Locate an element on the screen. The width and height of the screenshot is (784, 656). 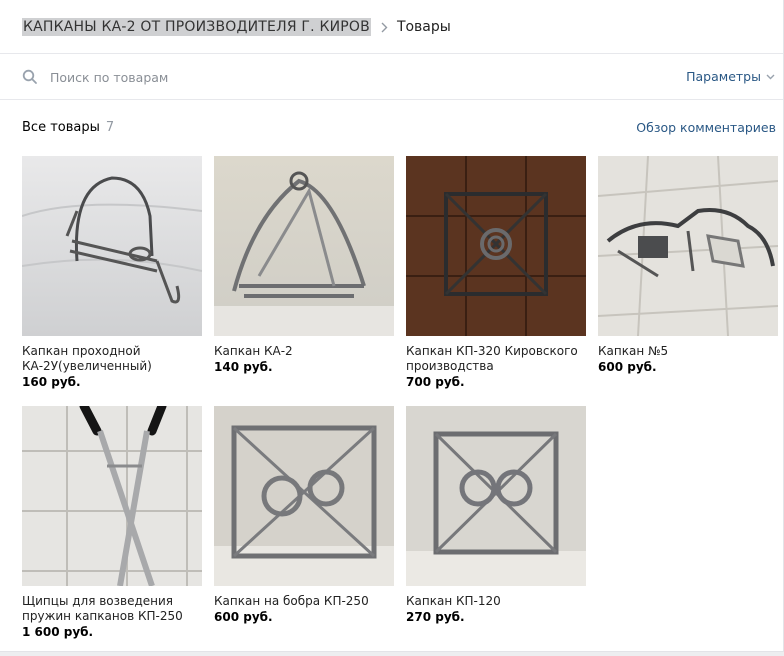
product-card: Капкан на бобра КП-250 600 руб. is located at coordinates (304, 515).